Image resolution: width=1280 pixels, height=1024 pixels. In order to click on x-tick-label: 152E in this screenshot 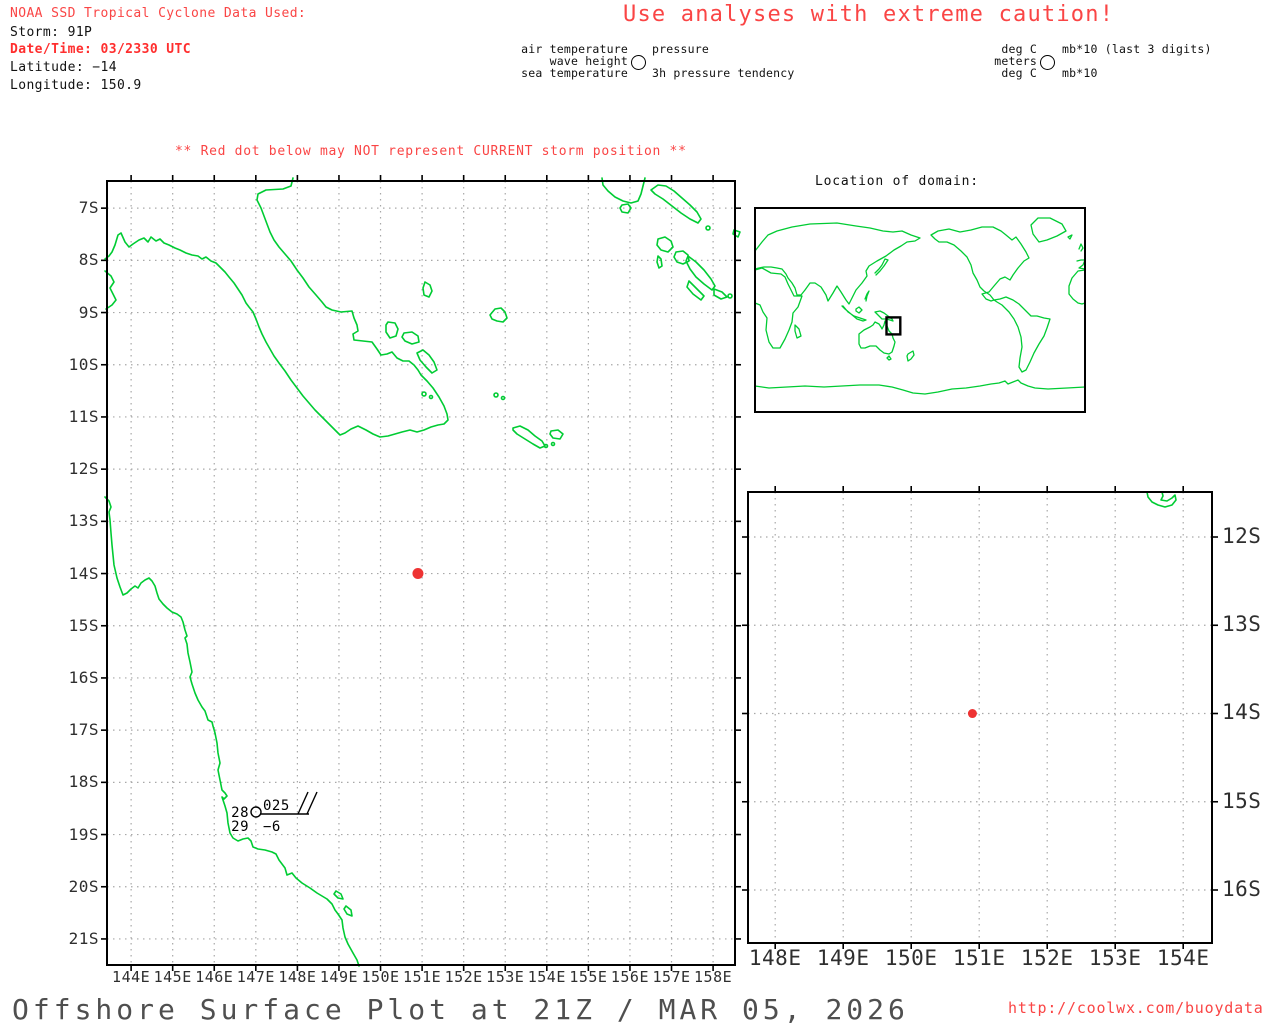, I will do `click(1047, 958)`.